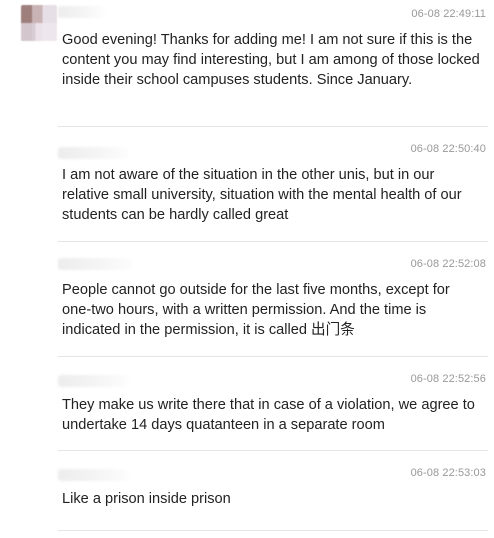  I want to click on message-timestamp: 06-08 22:50:40, so click(448, 149).